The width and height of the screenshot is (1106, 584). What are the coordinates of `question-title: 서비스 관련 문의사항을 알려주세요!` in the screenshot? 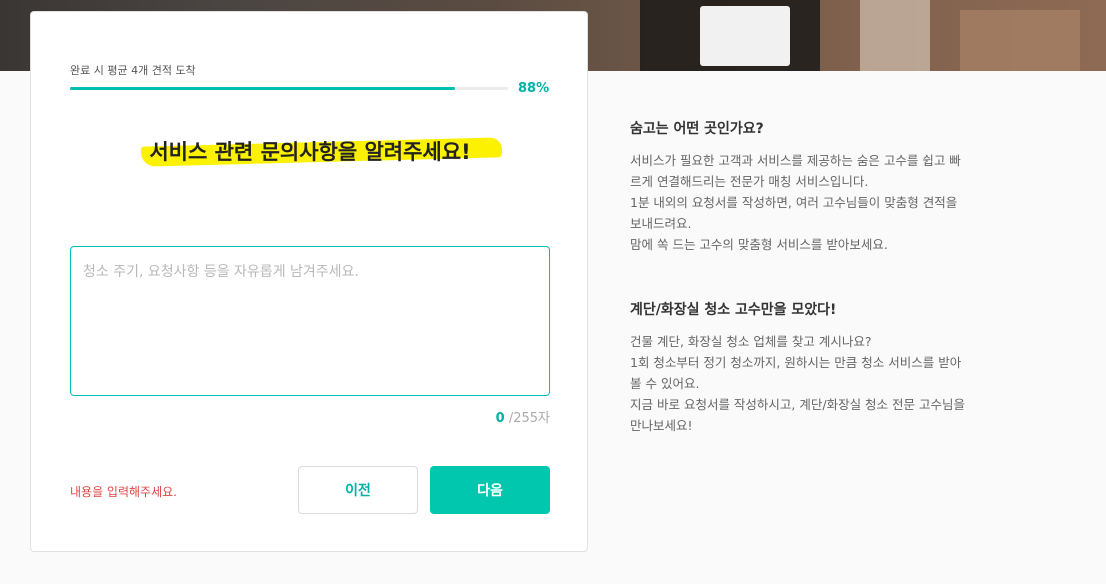 It's located at (322, 151).